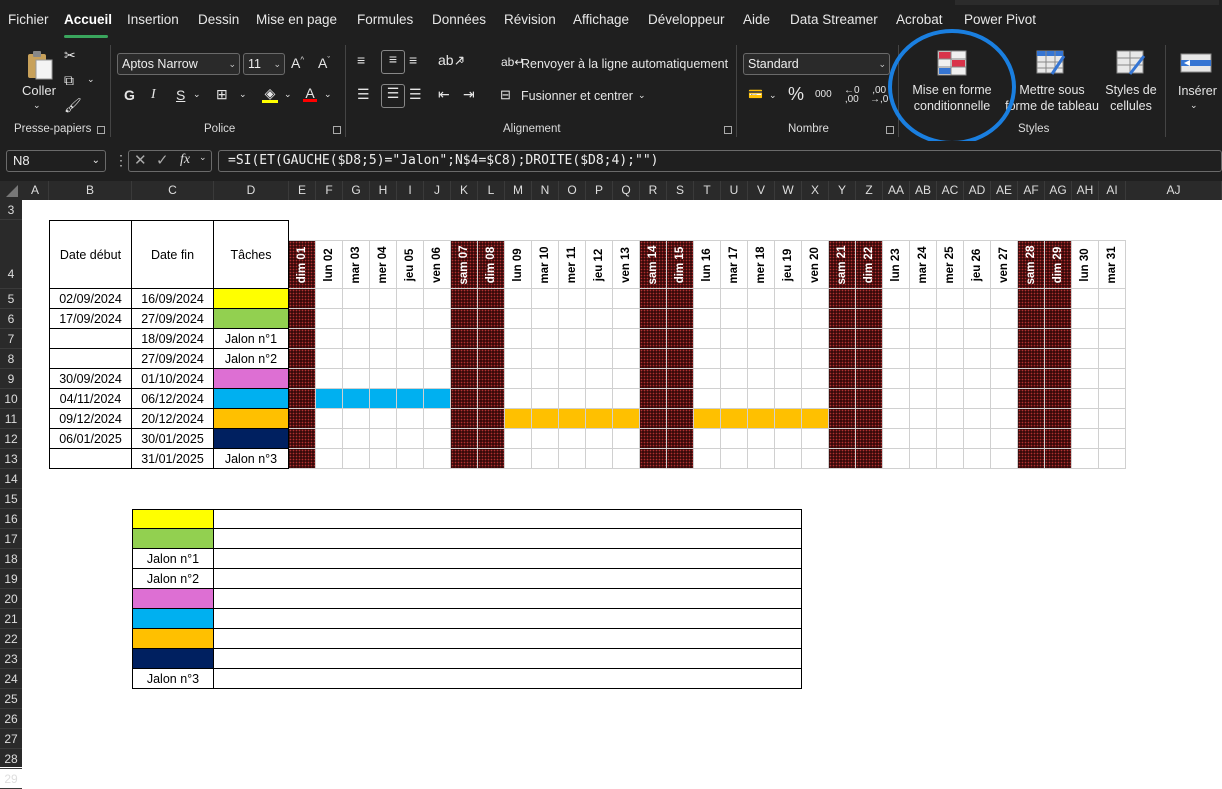 Image resolution: width=1222 pixels, height=789 pixels. Describe the element at coordinates (11, 359) in the screenshot. I see `row-header-8: 8` at that location.